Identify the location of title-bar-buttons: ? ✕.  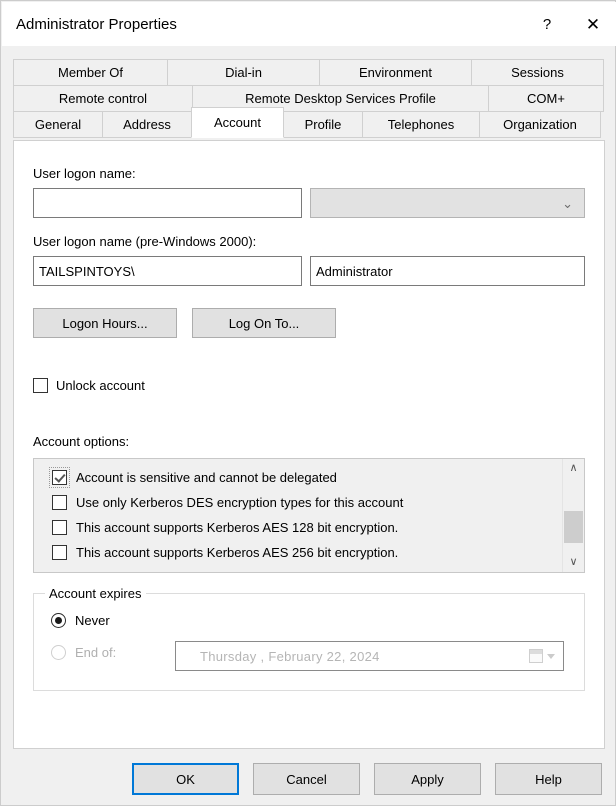
(570, 24).